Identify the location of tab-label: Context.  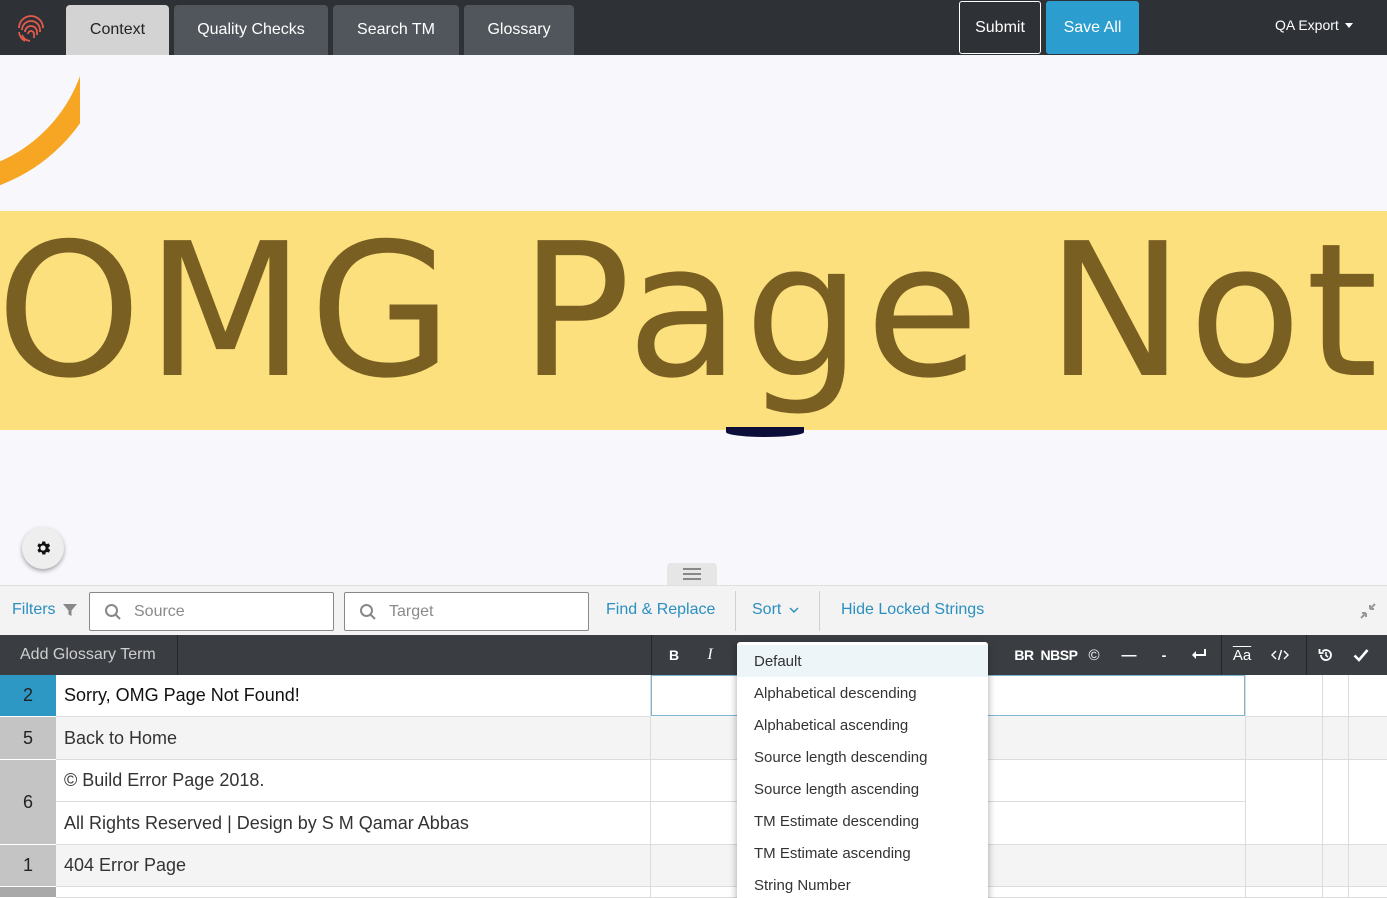
(117, 29).